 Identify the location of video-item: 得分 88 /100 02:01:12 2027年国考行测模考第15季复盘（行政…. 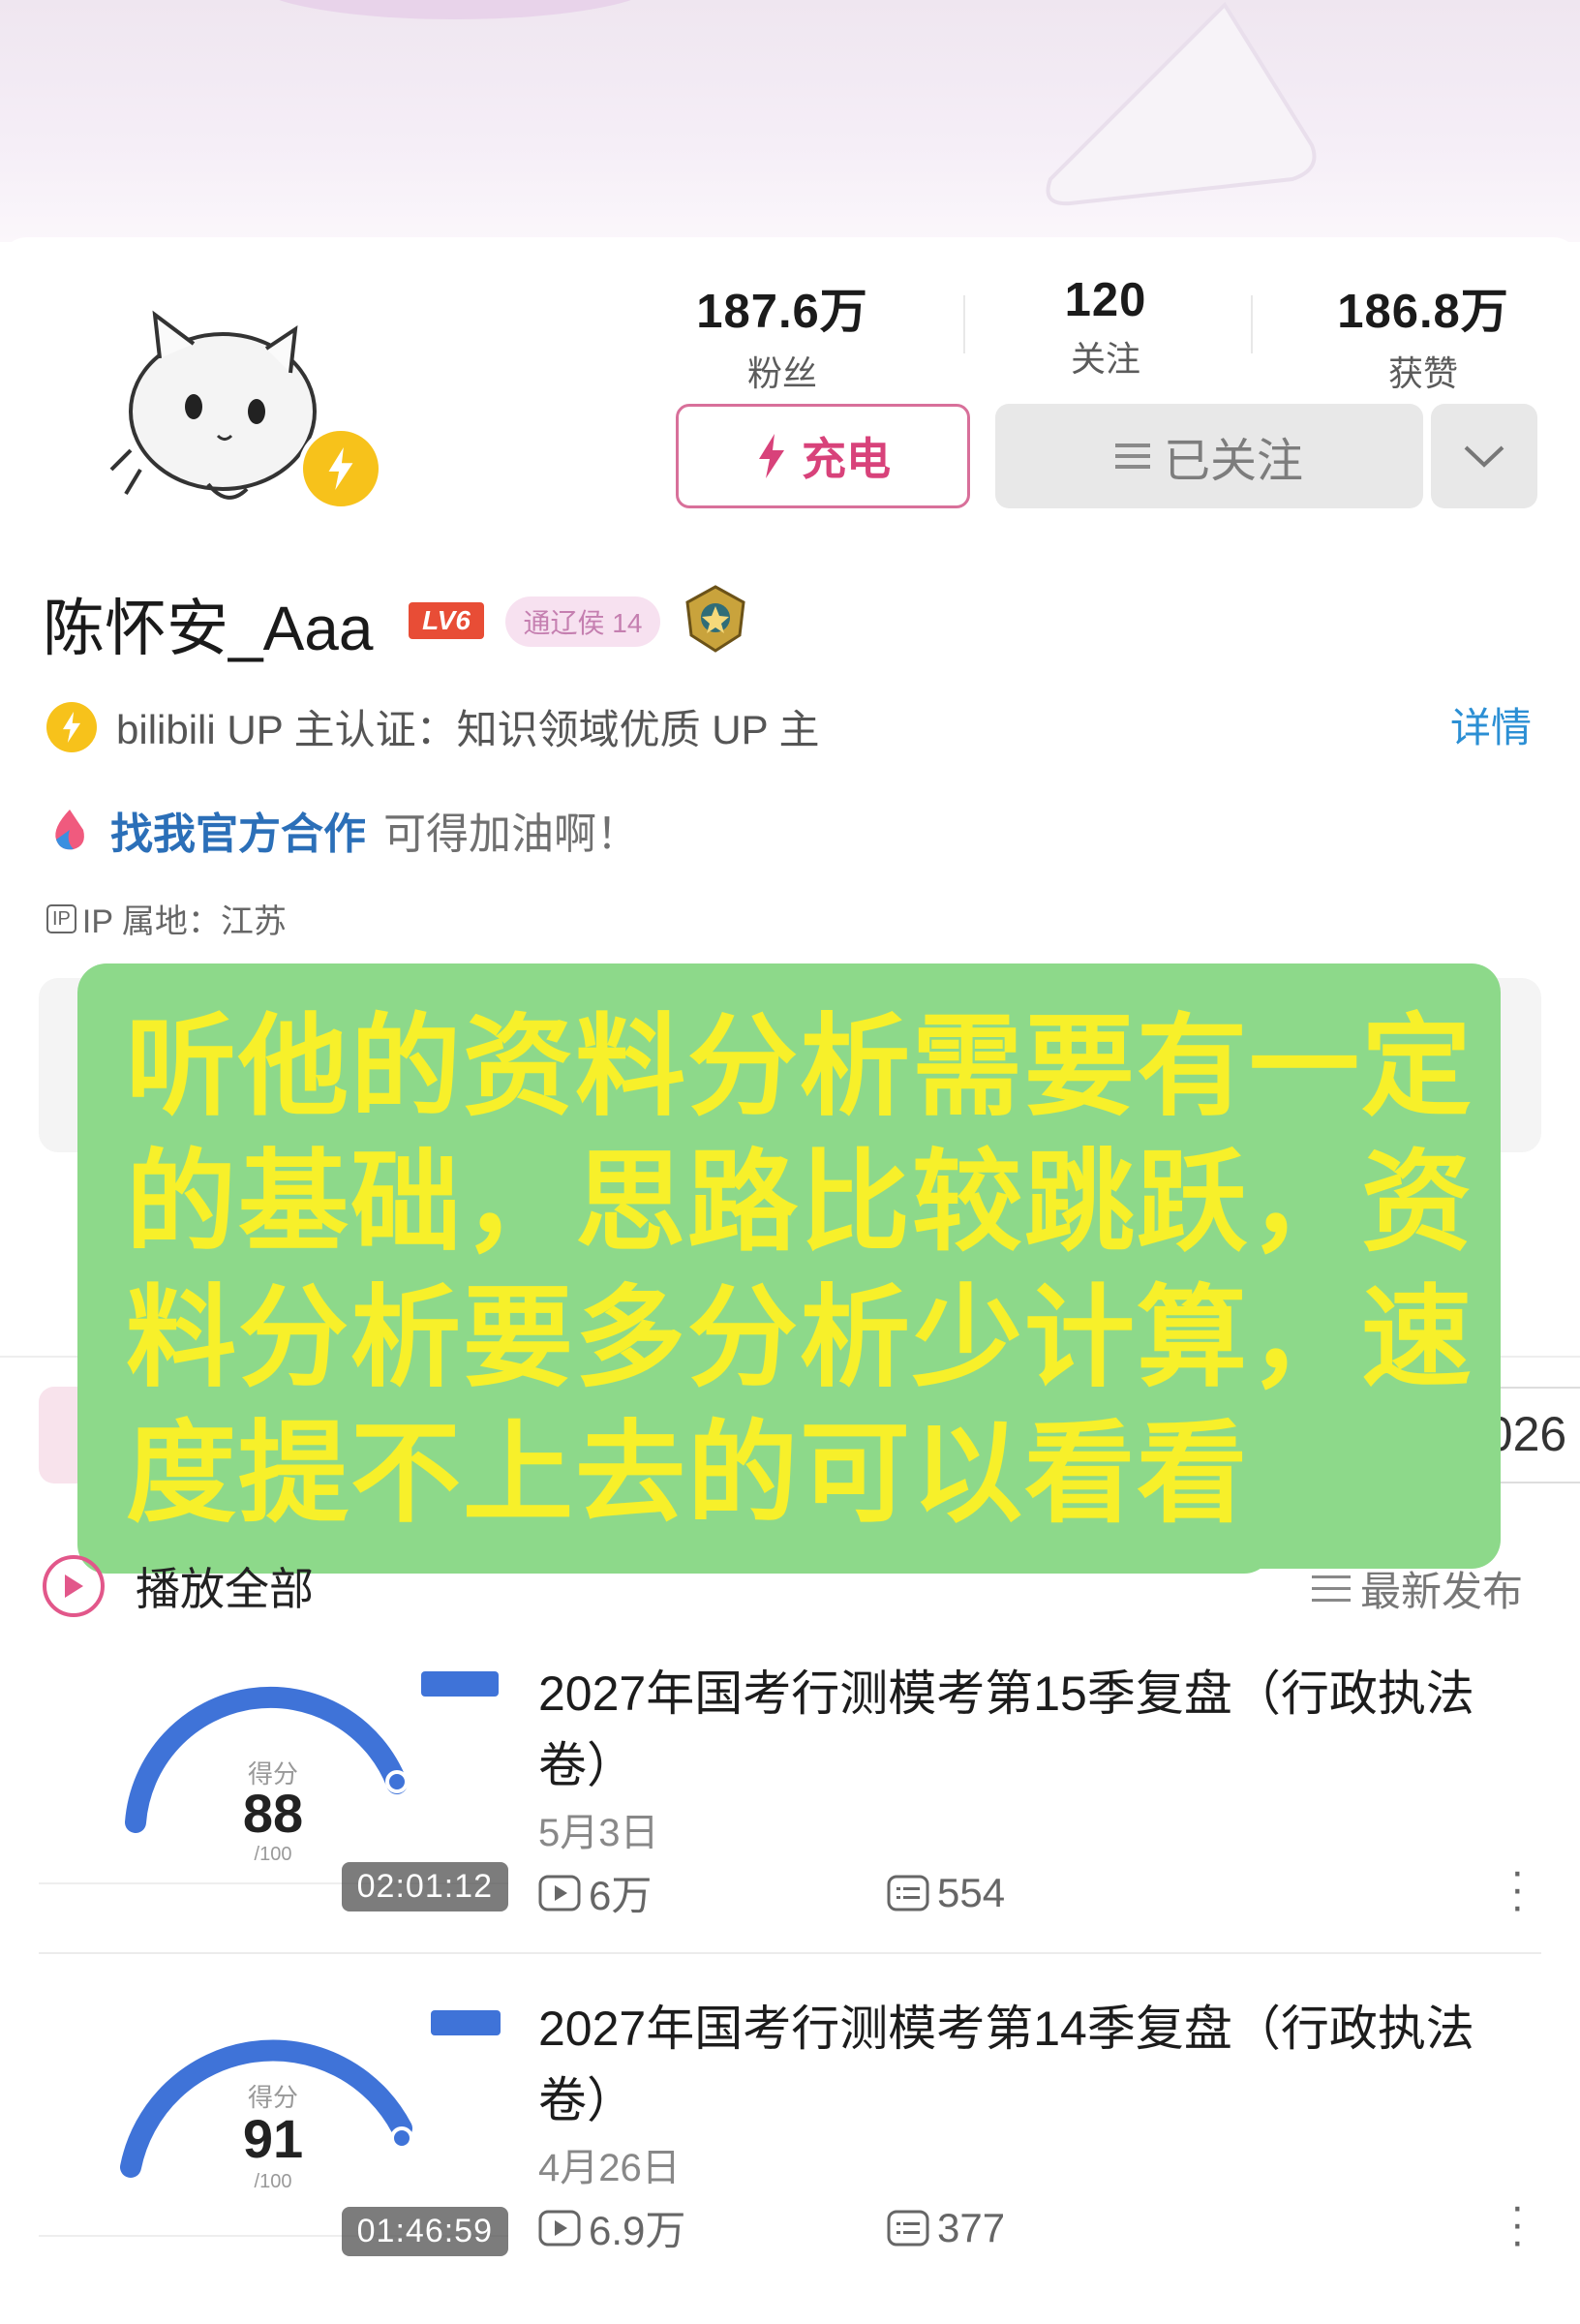
(790, 1822).